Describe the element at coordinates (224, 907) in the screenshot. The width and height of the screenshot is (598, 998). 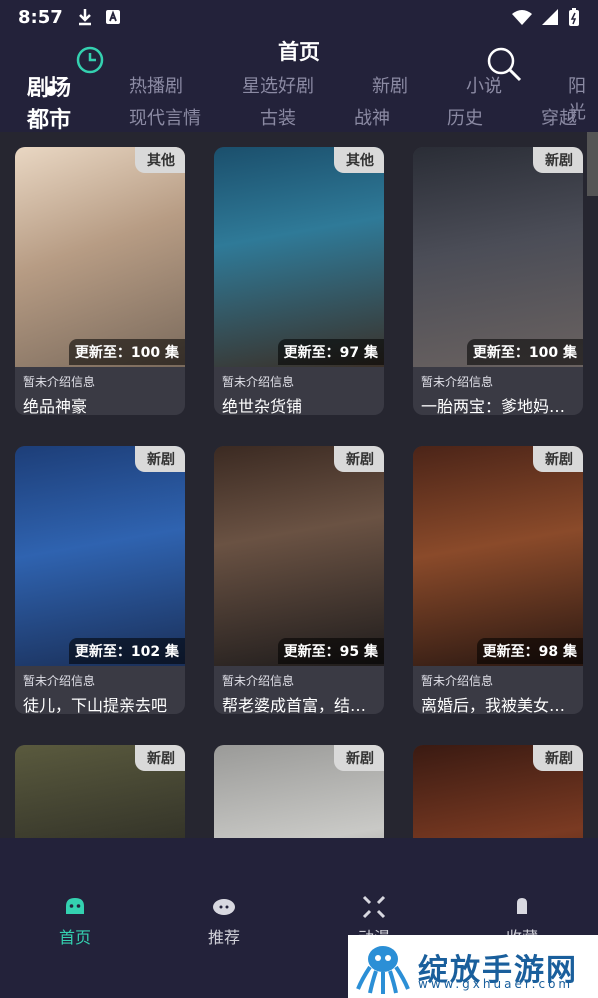
I see `recommend-icon` at that location.